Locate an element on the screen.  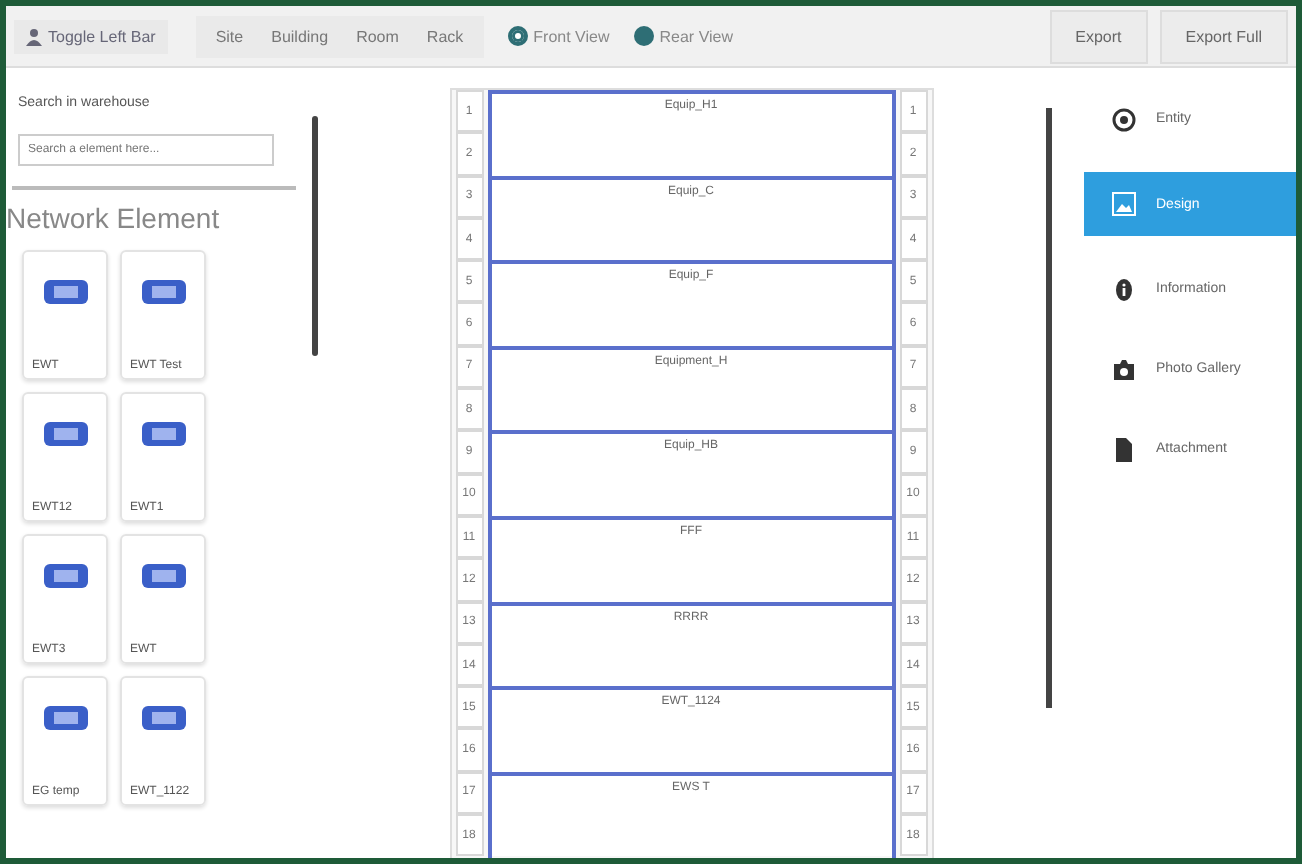
document-icon is located at coordinates (1124, 449).